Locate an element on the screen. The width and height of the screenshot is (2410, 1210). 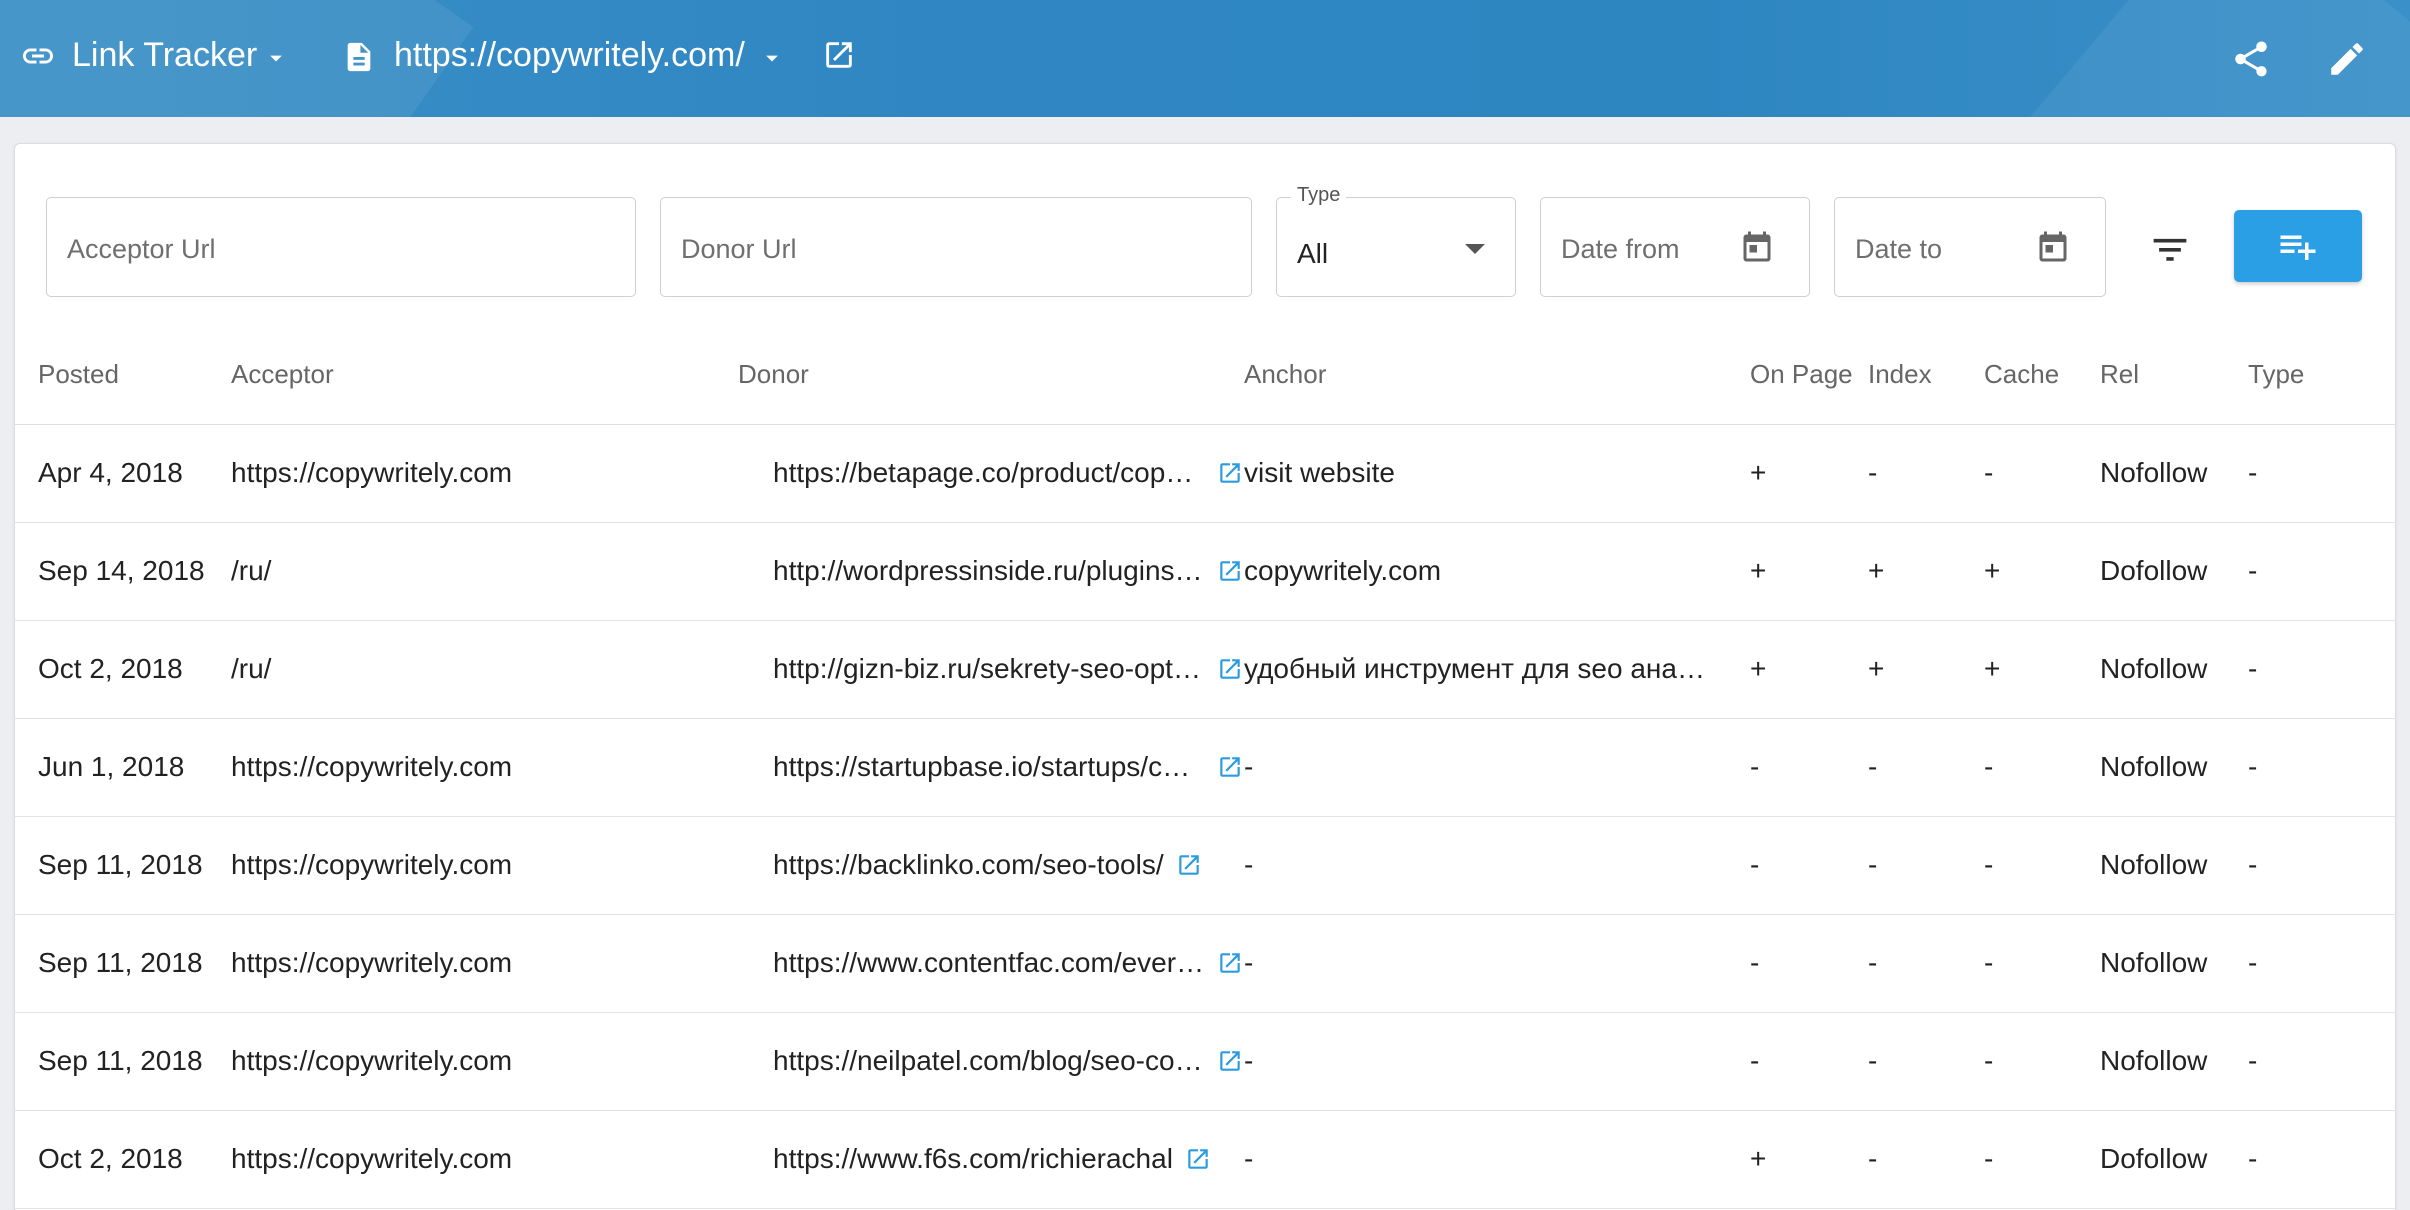
posted-cell: Apr 4, 2018 is located at coordinates (110, 472).